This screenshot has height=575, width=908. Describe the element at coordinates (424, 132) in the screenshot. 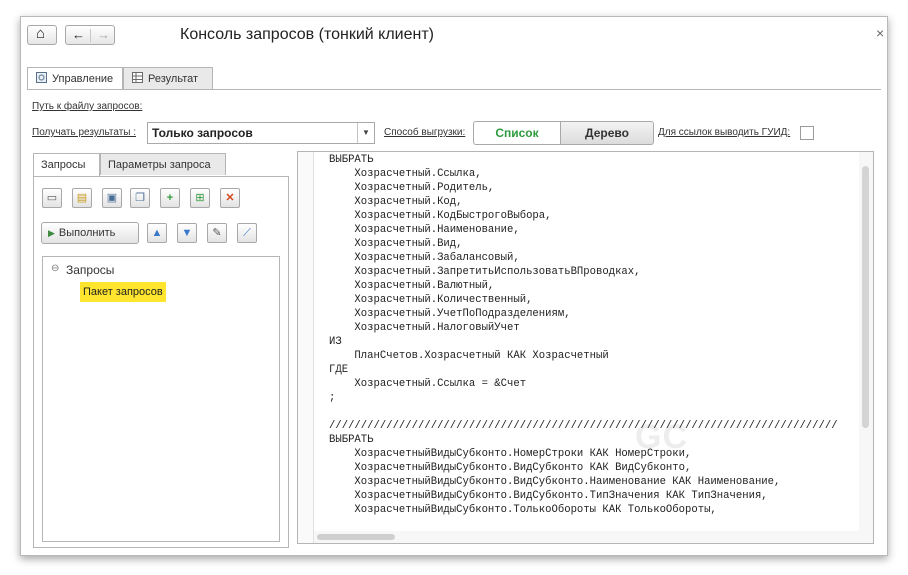

I see `export-mode-label: Способ выгрузки:` at that location.